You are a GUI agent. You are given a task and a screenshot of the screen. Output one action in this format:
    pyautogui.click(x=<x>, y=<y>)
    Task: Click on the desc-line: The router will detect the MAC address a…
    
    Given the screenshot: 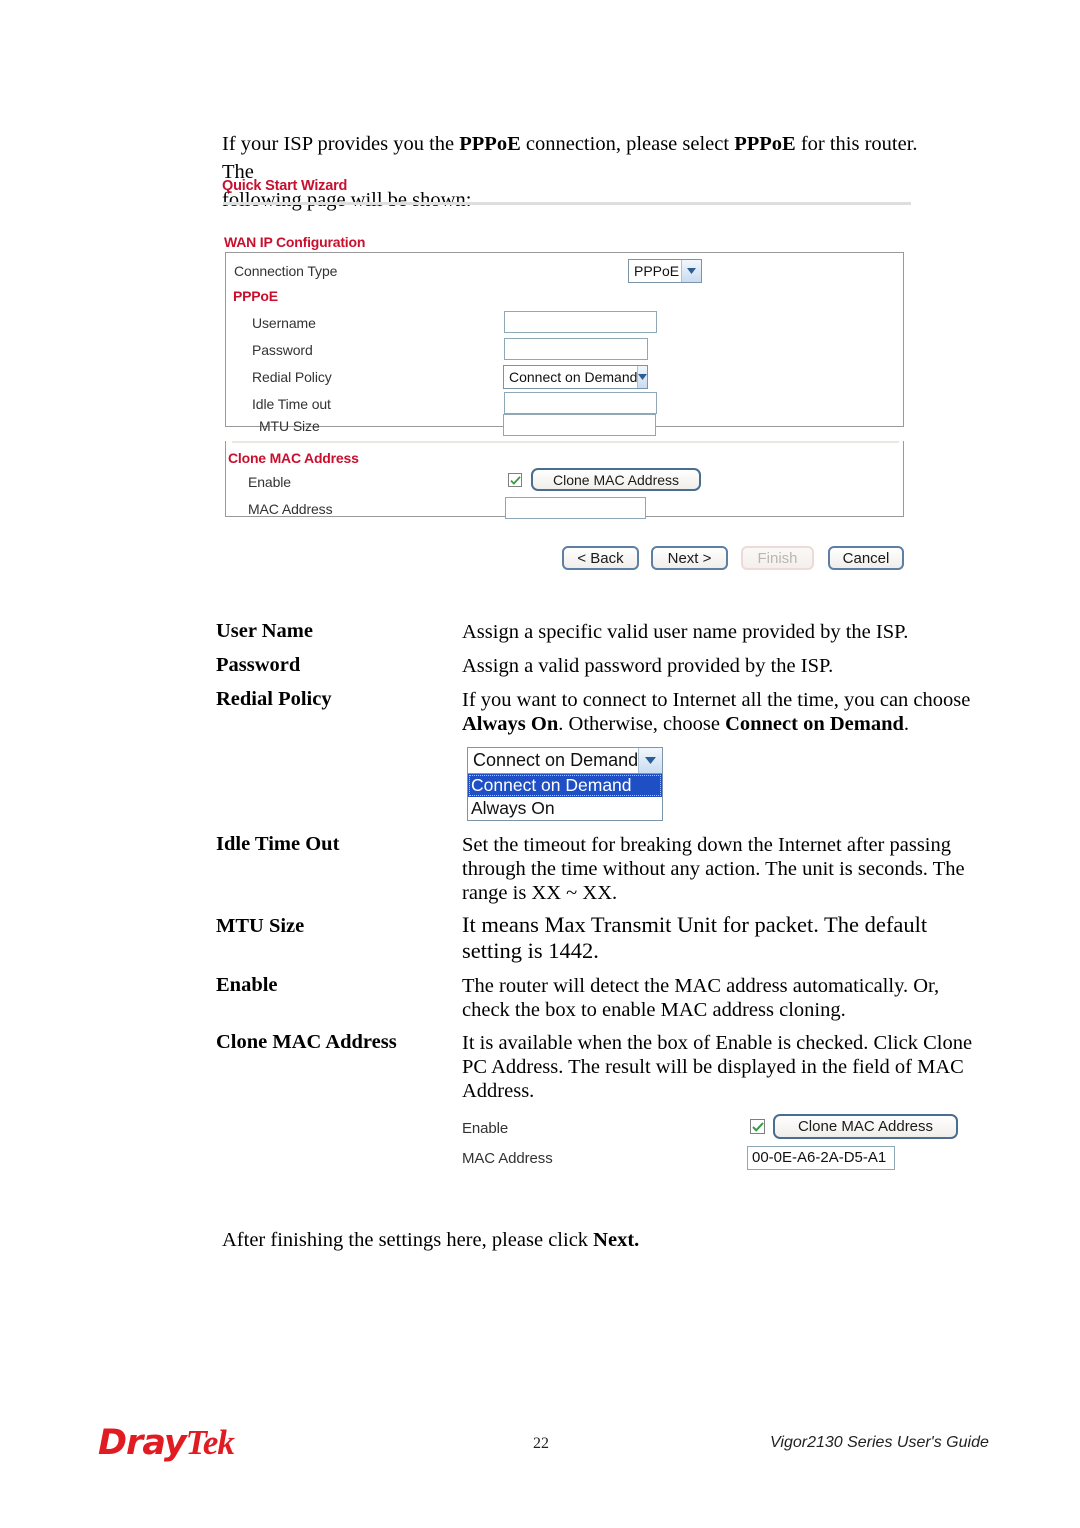 What is the action you would take?
    pyautogui.click(x=701, y=986)
    